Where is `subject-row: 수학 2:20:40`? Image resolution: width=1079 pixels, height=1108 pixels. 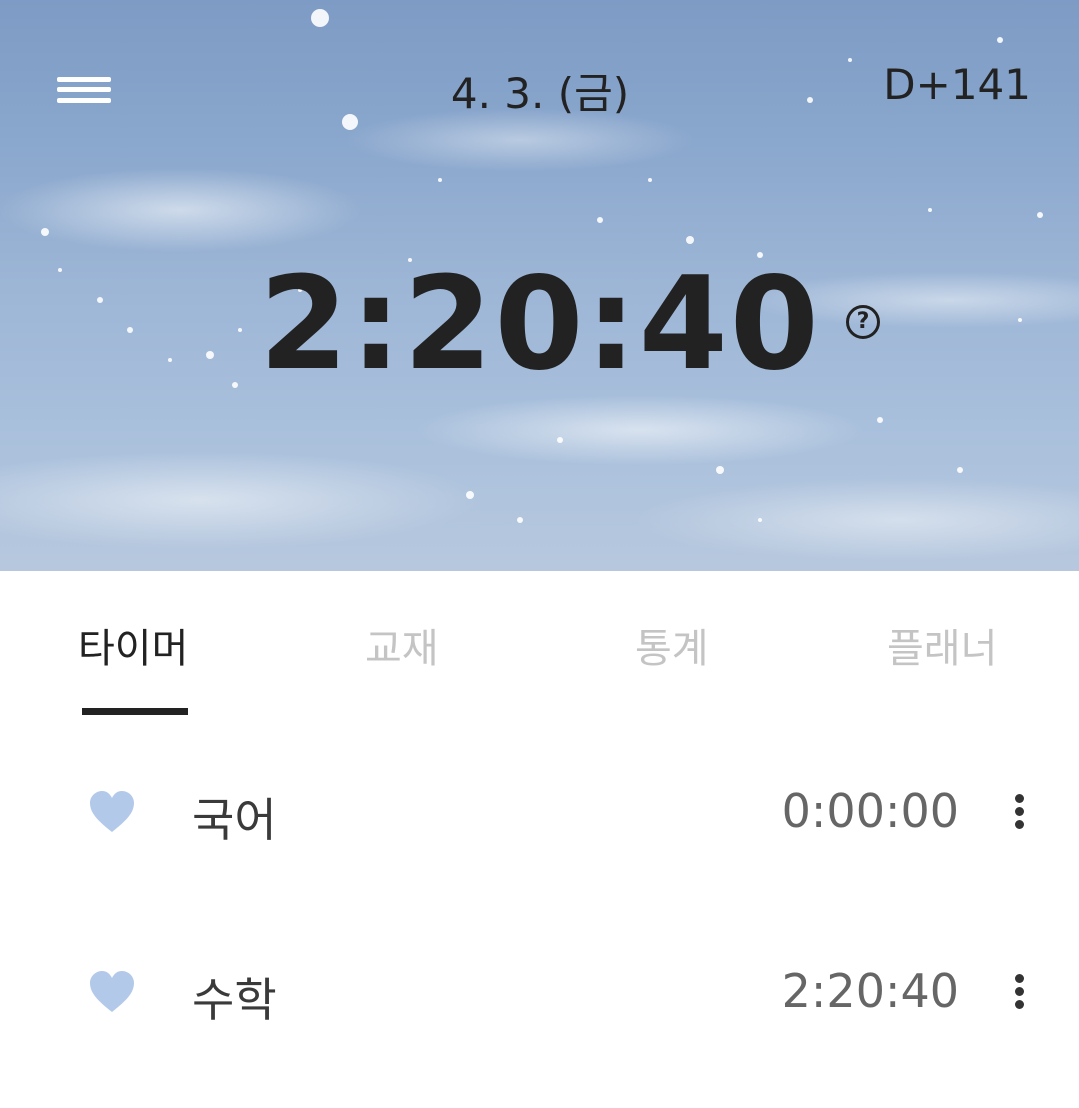
subject-row: 수학 2:20:40 is located at coordinates (539, 992).